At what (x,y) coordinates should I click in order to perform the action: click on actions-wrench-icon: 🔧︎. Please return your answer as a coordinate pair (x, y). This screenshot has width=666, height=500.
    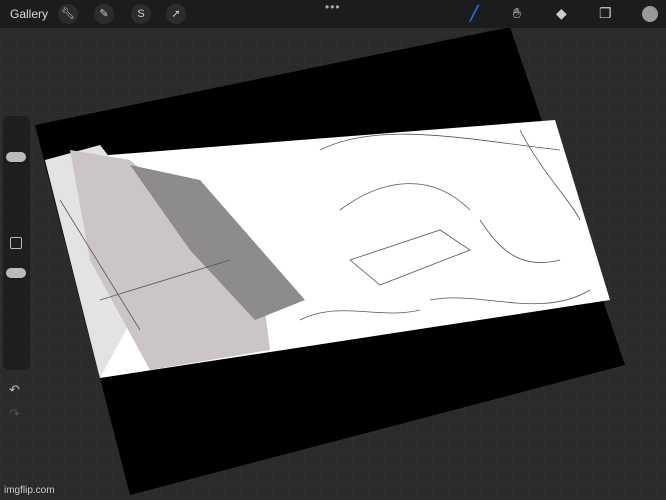
    Looking at the image, I should click on (68, 14).